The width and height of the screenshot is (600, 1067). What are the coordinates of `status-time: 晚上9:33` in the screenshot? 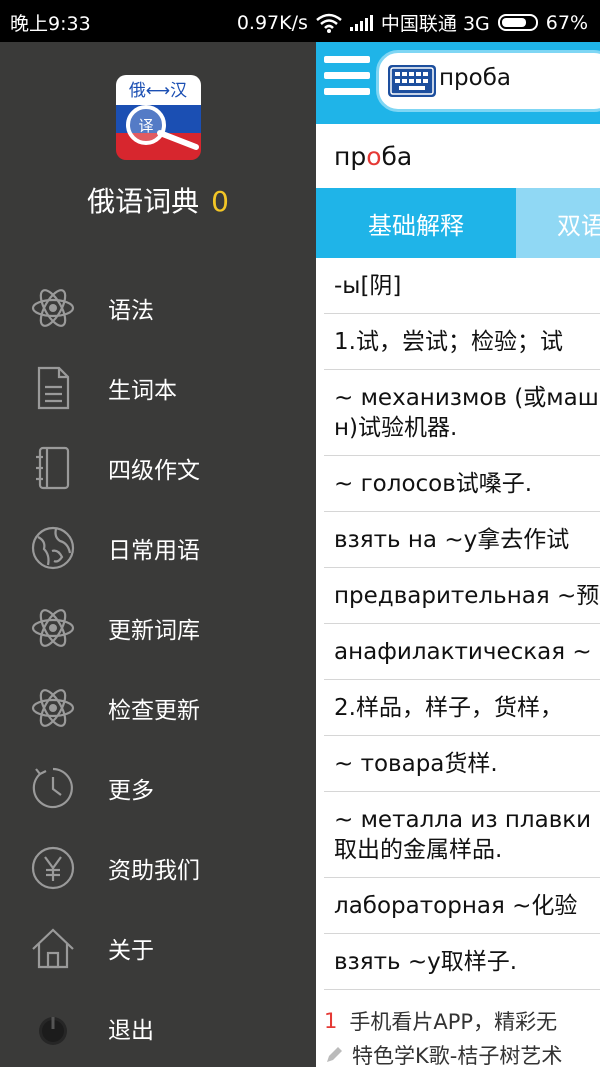 It's located at (50, 24).